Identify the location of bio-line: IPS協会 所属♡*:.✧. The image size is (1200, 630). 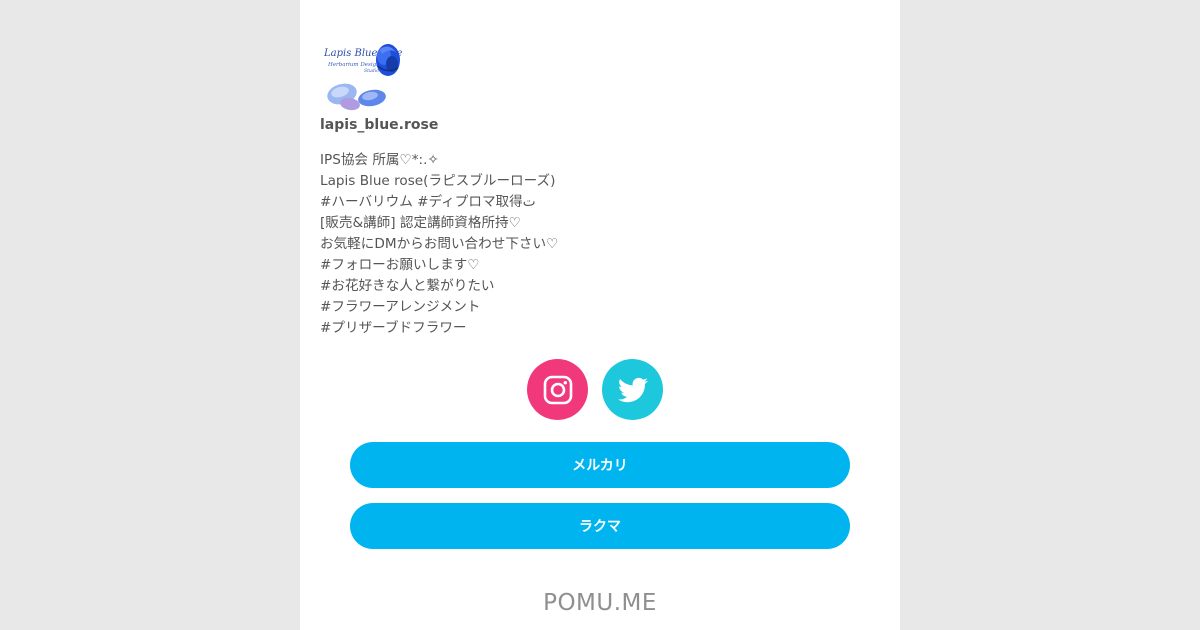
(379, 160).